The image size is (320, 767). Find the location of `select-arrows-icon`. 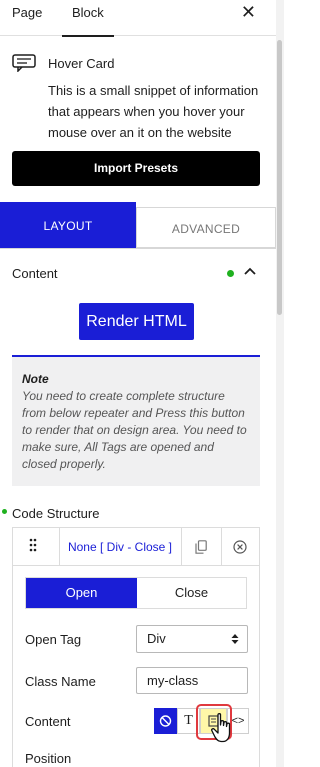

select-arrows-icon is located at coordinates (235, 639).